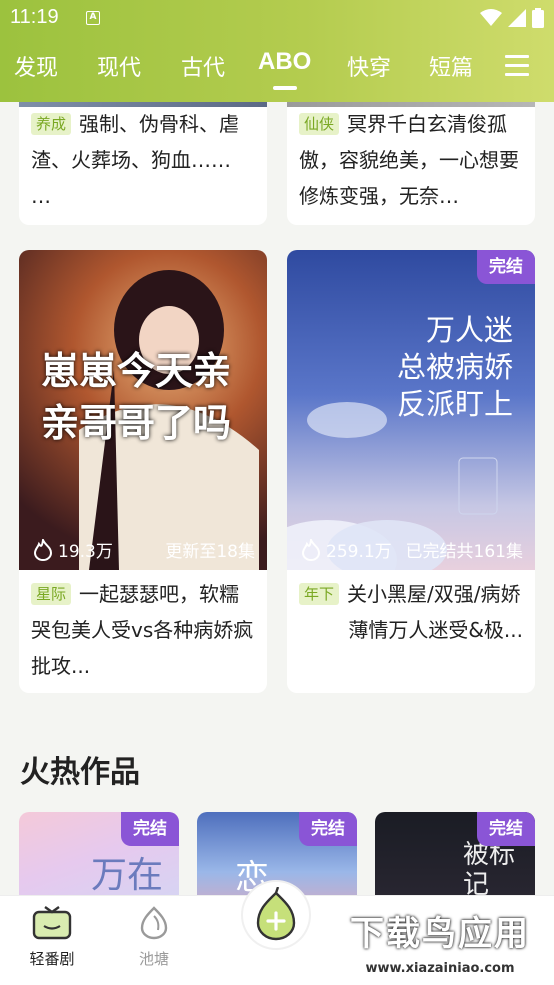  I want to click on play-count-value: 19.3万, so click(85, 552).